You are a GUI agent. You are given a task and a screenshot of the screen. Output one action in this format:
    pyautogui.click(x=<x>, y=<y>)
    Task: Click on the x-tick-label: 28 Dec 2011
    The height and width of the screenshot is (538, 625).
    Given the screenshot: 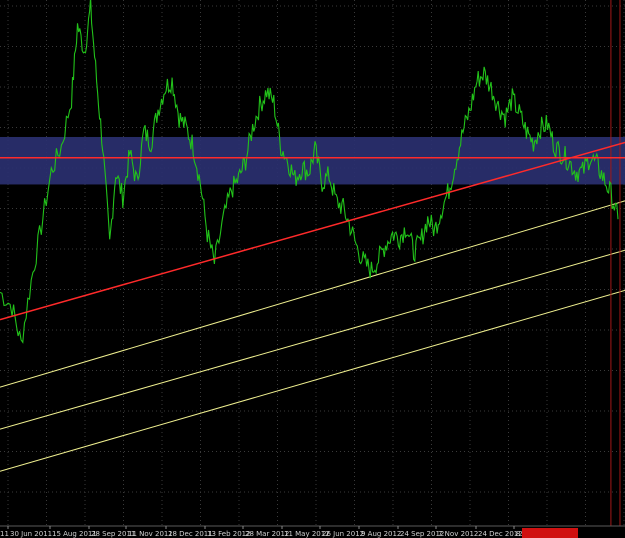 What is the action you would take?
    pyautogui.click(x=190, y=534)
    